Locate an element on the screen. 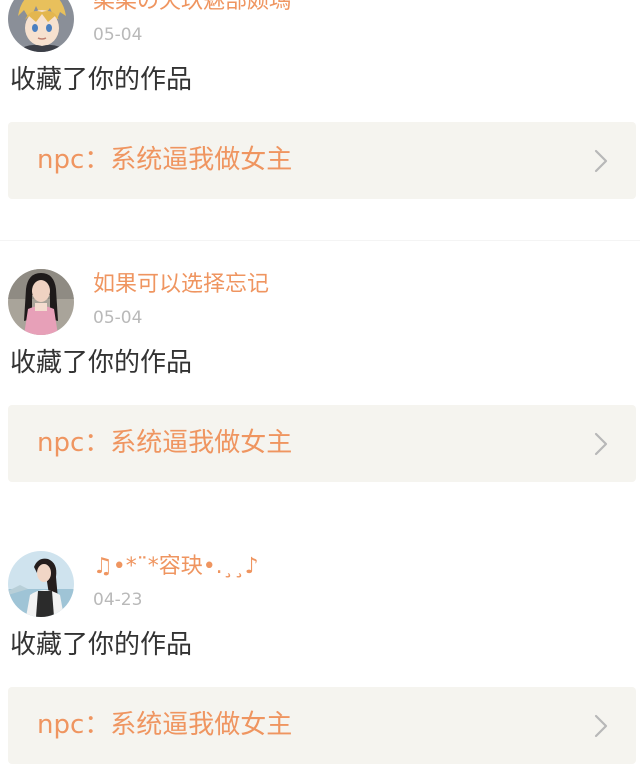  girl-photo-avatar-icon is located at coordinates (41, 302).